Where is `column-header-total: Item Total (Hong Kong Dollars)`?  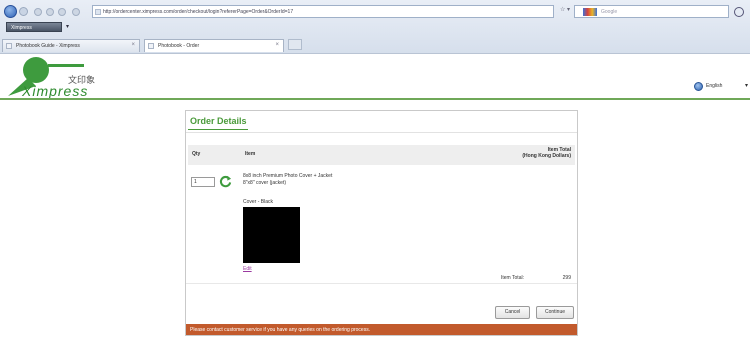 column-header-total: Item Total (Hong Kong Dollars) is located at coordinates (546, 153).